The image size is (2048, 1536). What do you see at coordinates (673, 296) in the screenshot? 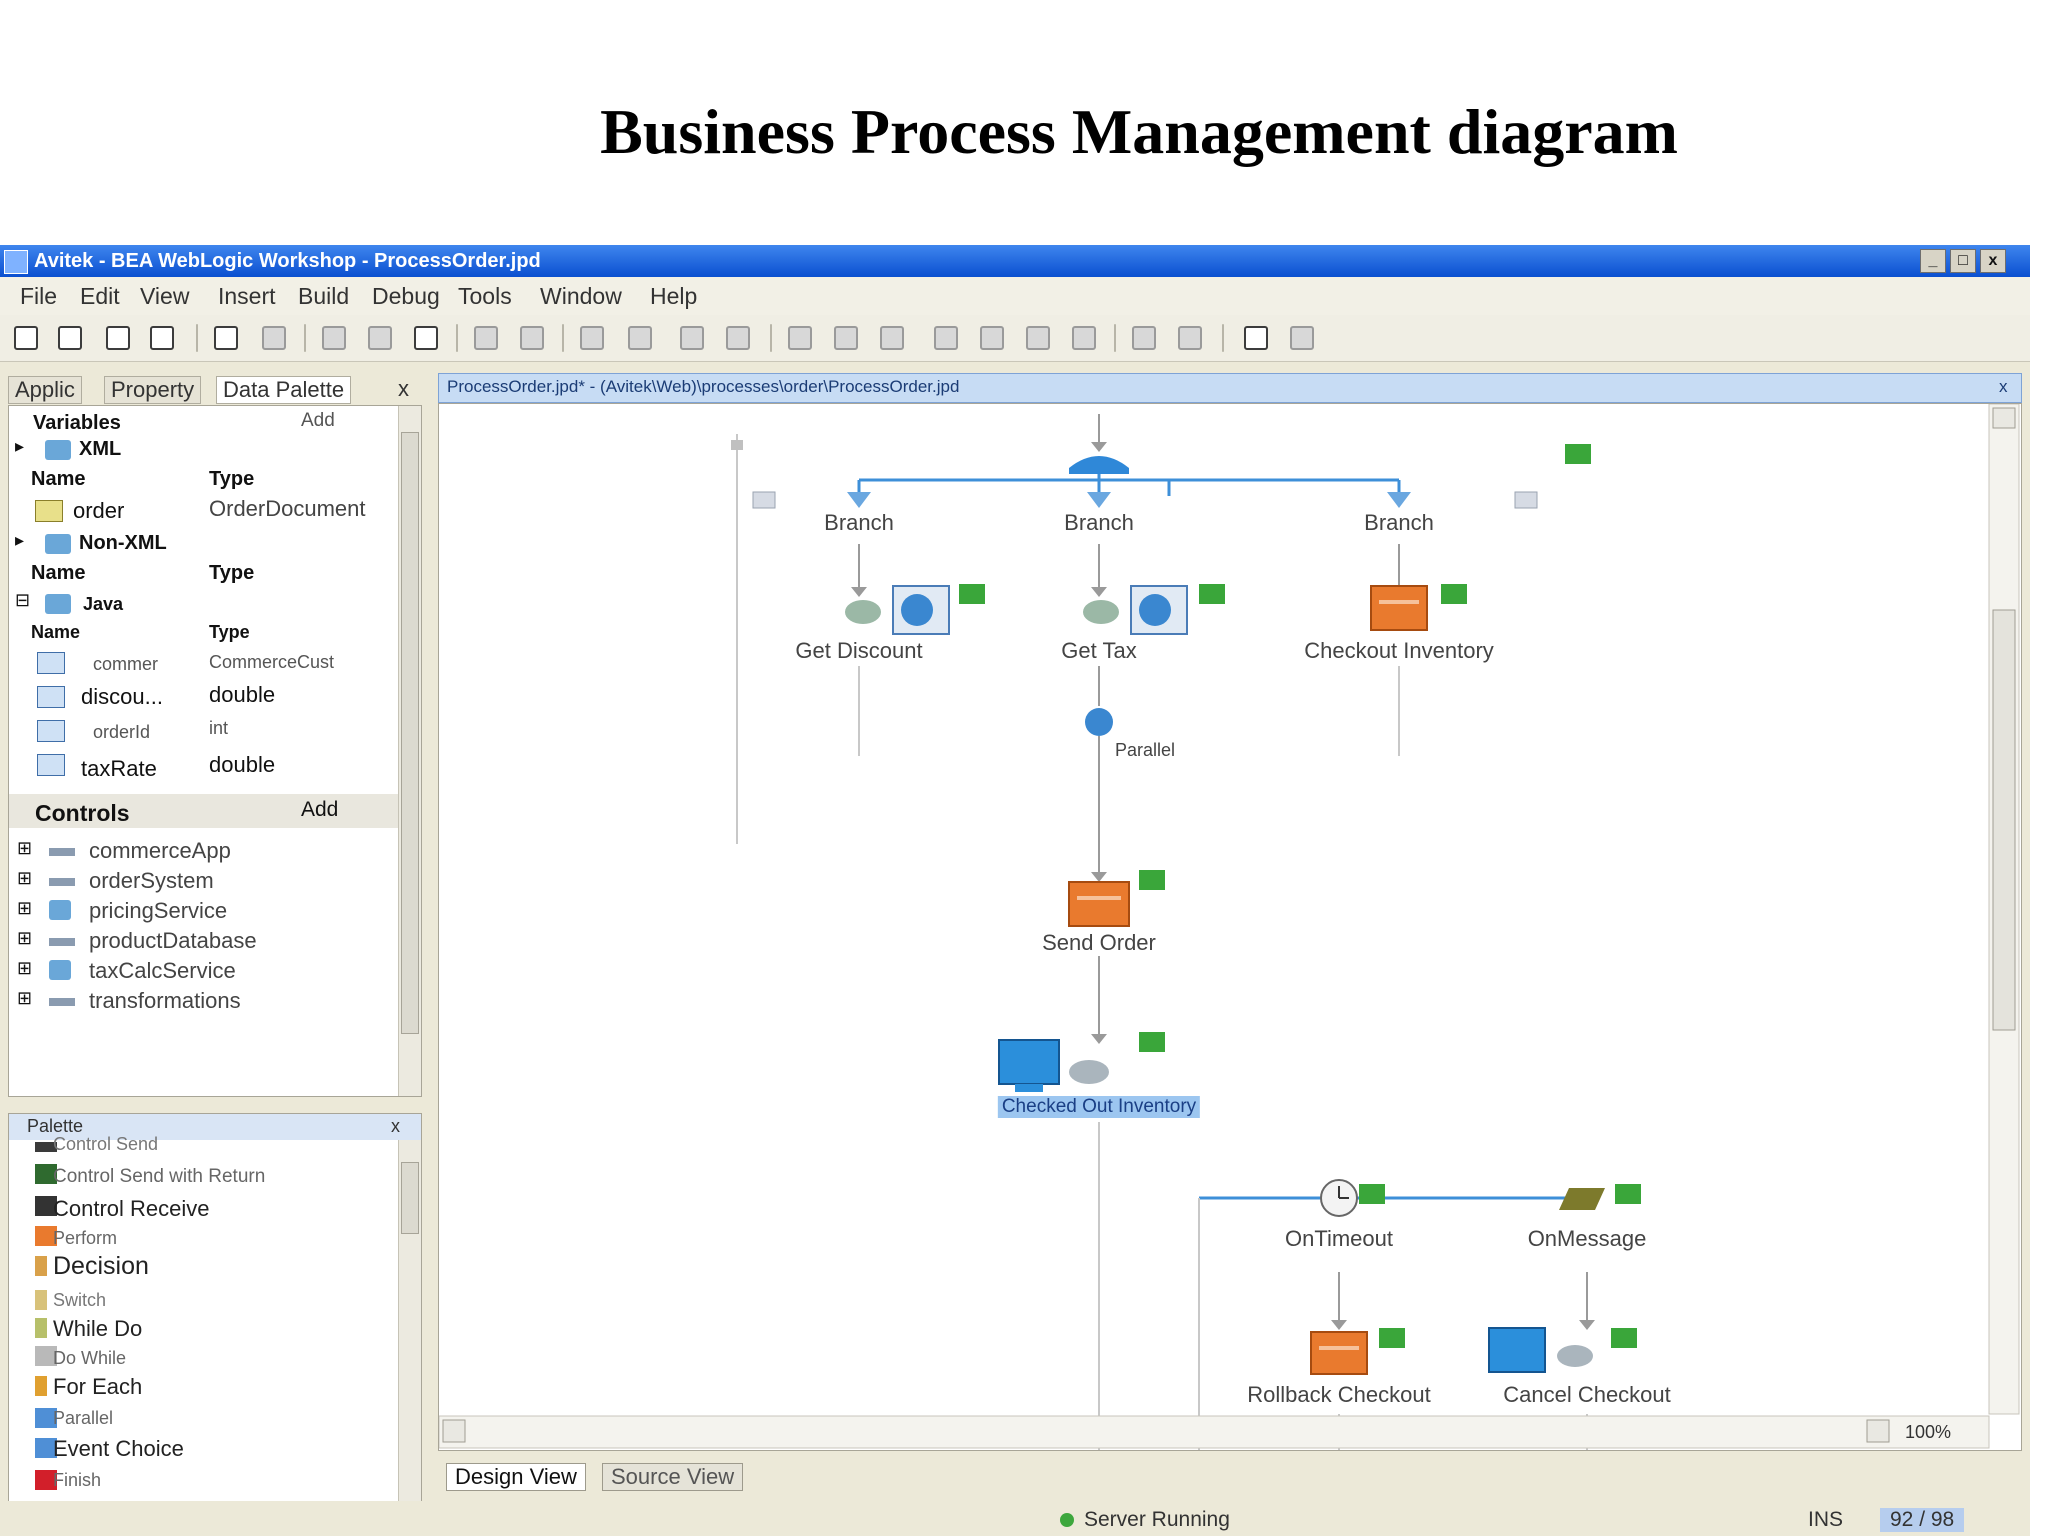
I see `menu-help: Help` at bounding box center [673, 296].